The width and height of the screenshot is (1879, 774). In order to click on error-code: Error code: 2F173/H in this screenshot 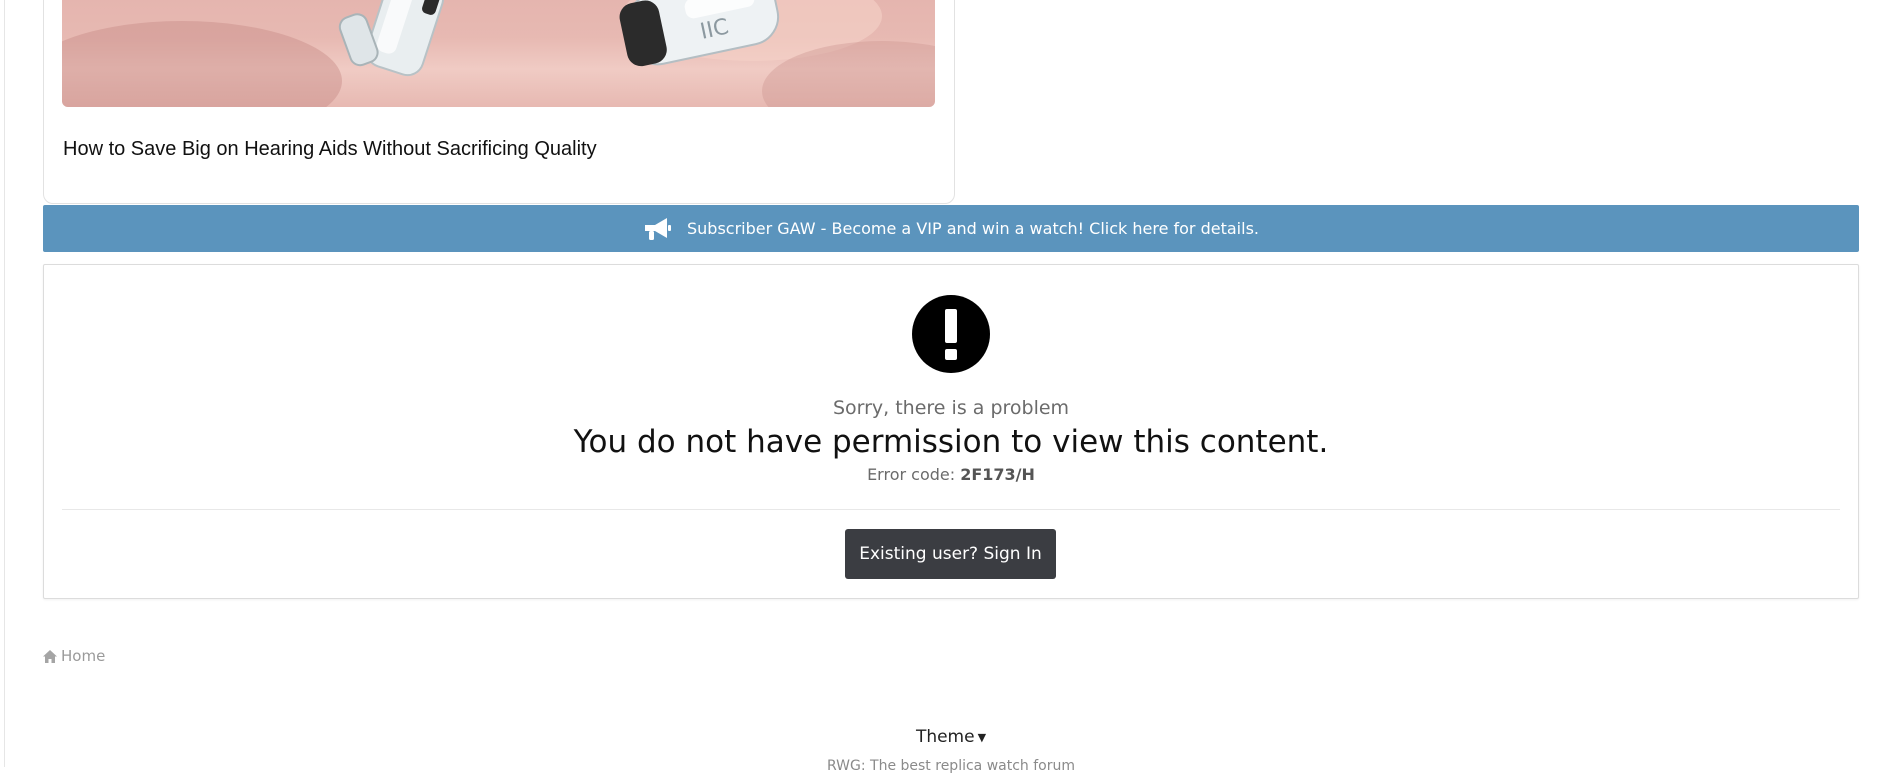, I will do `click(951, 474)`.